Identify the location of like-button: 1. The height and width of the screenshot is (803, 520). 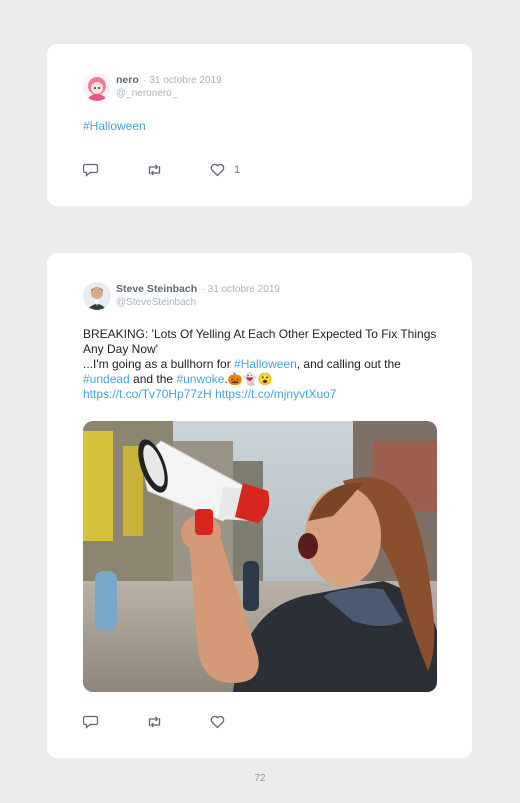
(225, 170).